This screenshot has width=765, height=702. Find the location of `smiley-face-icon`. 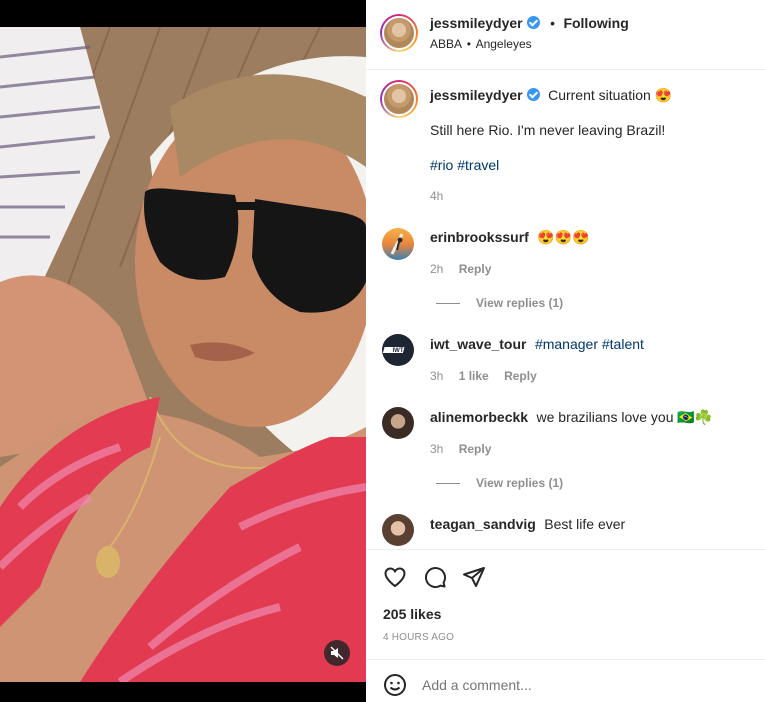

smiley-face-icon is located at coordinates (395, 685).